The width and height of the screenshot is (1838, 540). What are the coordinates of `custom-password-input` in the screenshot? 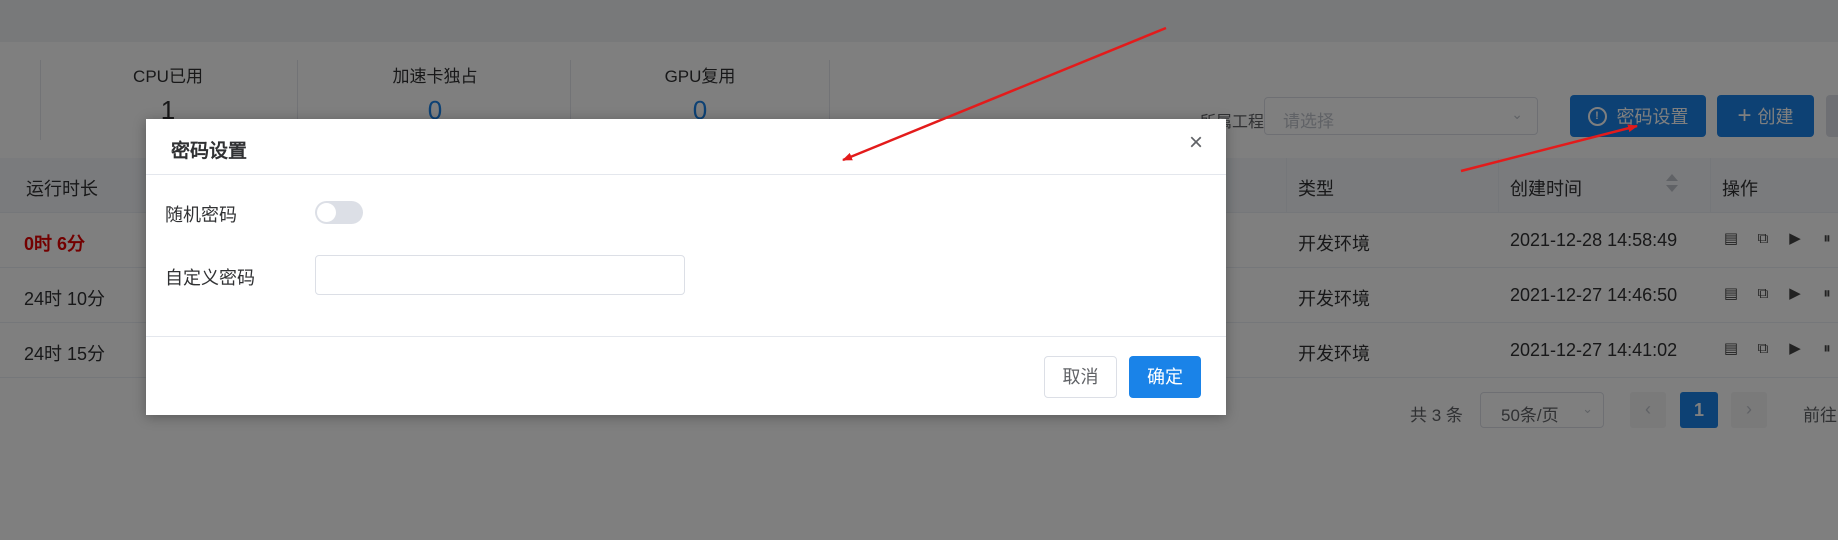 It's located at (500, 275).